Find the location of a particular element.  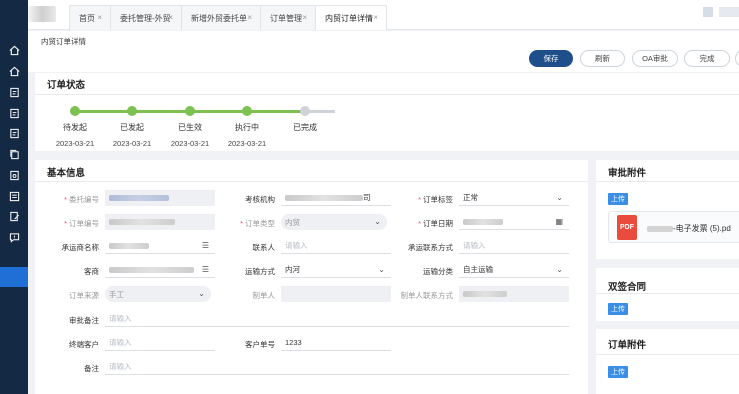

order-attachments-card: 订单附件 上传 is located at coordinates (667, 361).